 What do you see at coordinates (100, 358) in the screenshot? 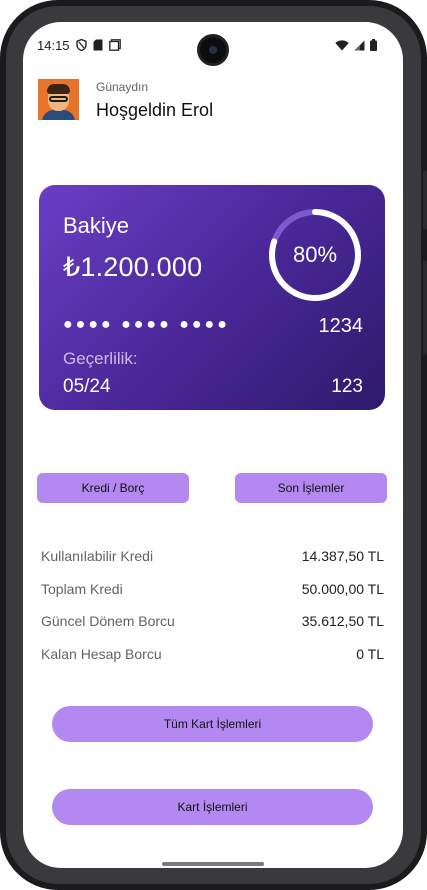
I see `validity-label: Geçerlilik:` at bounding box center [100, 358].